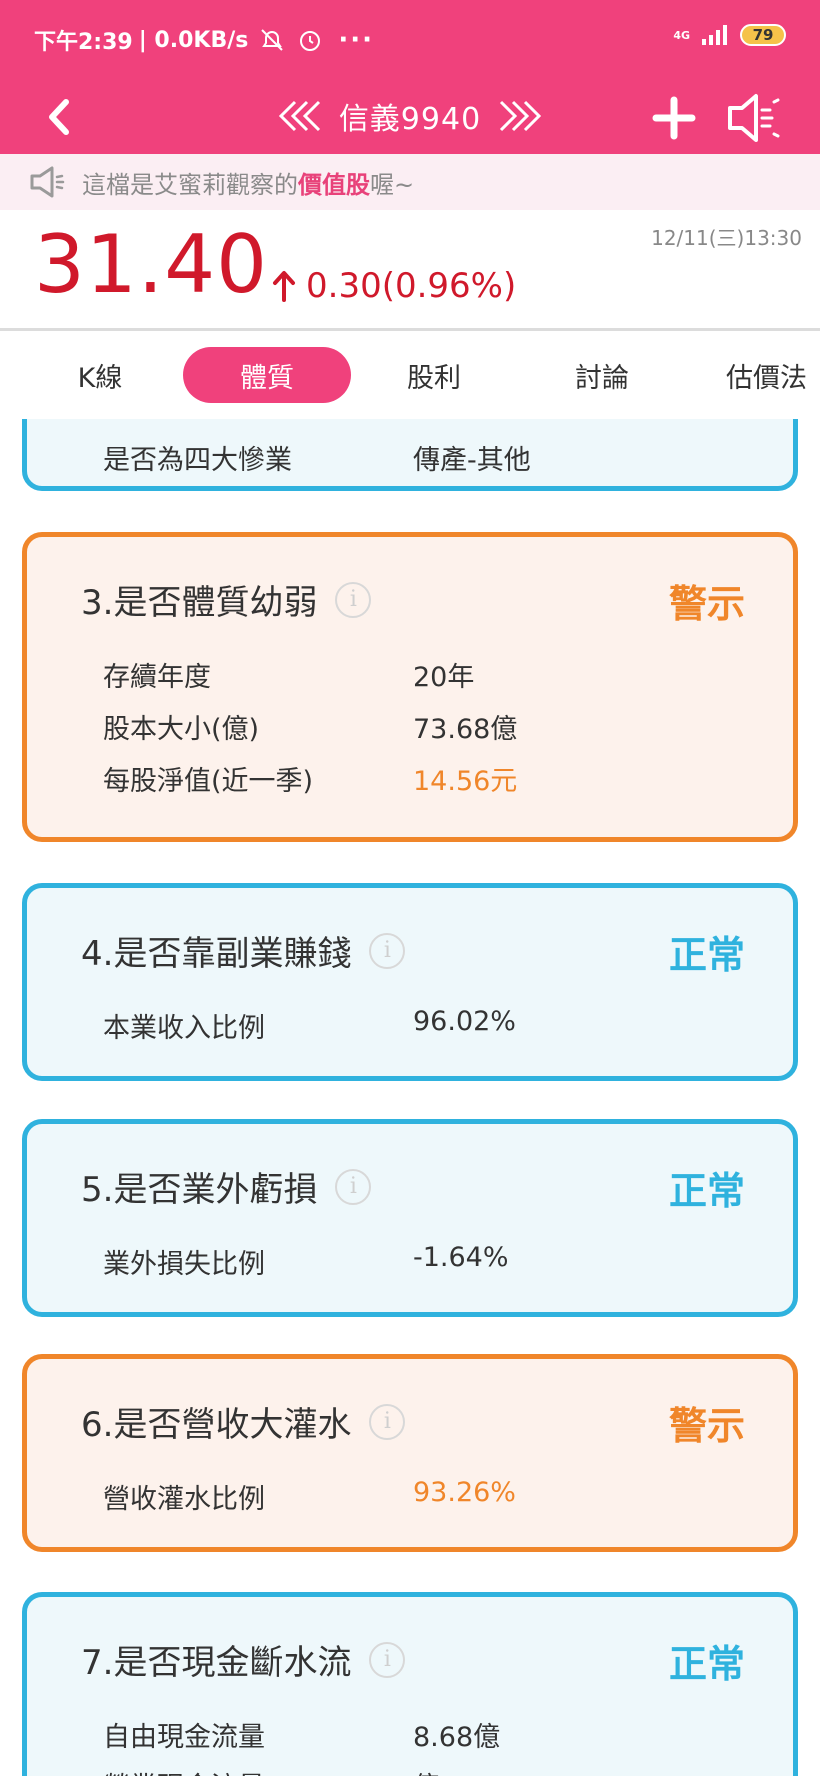  What do you see at coordinates (60, 117) in the screenshot?
I see `back-chevron-icon` at bounding box center [60, 117].